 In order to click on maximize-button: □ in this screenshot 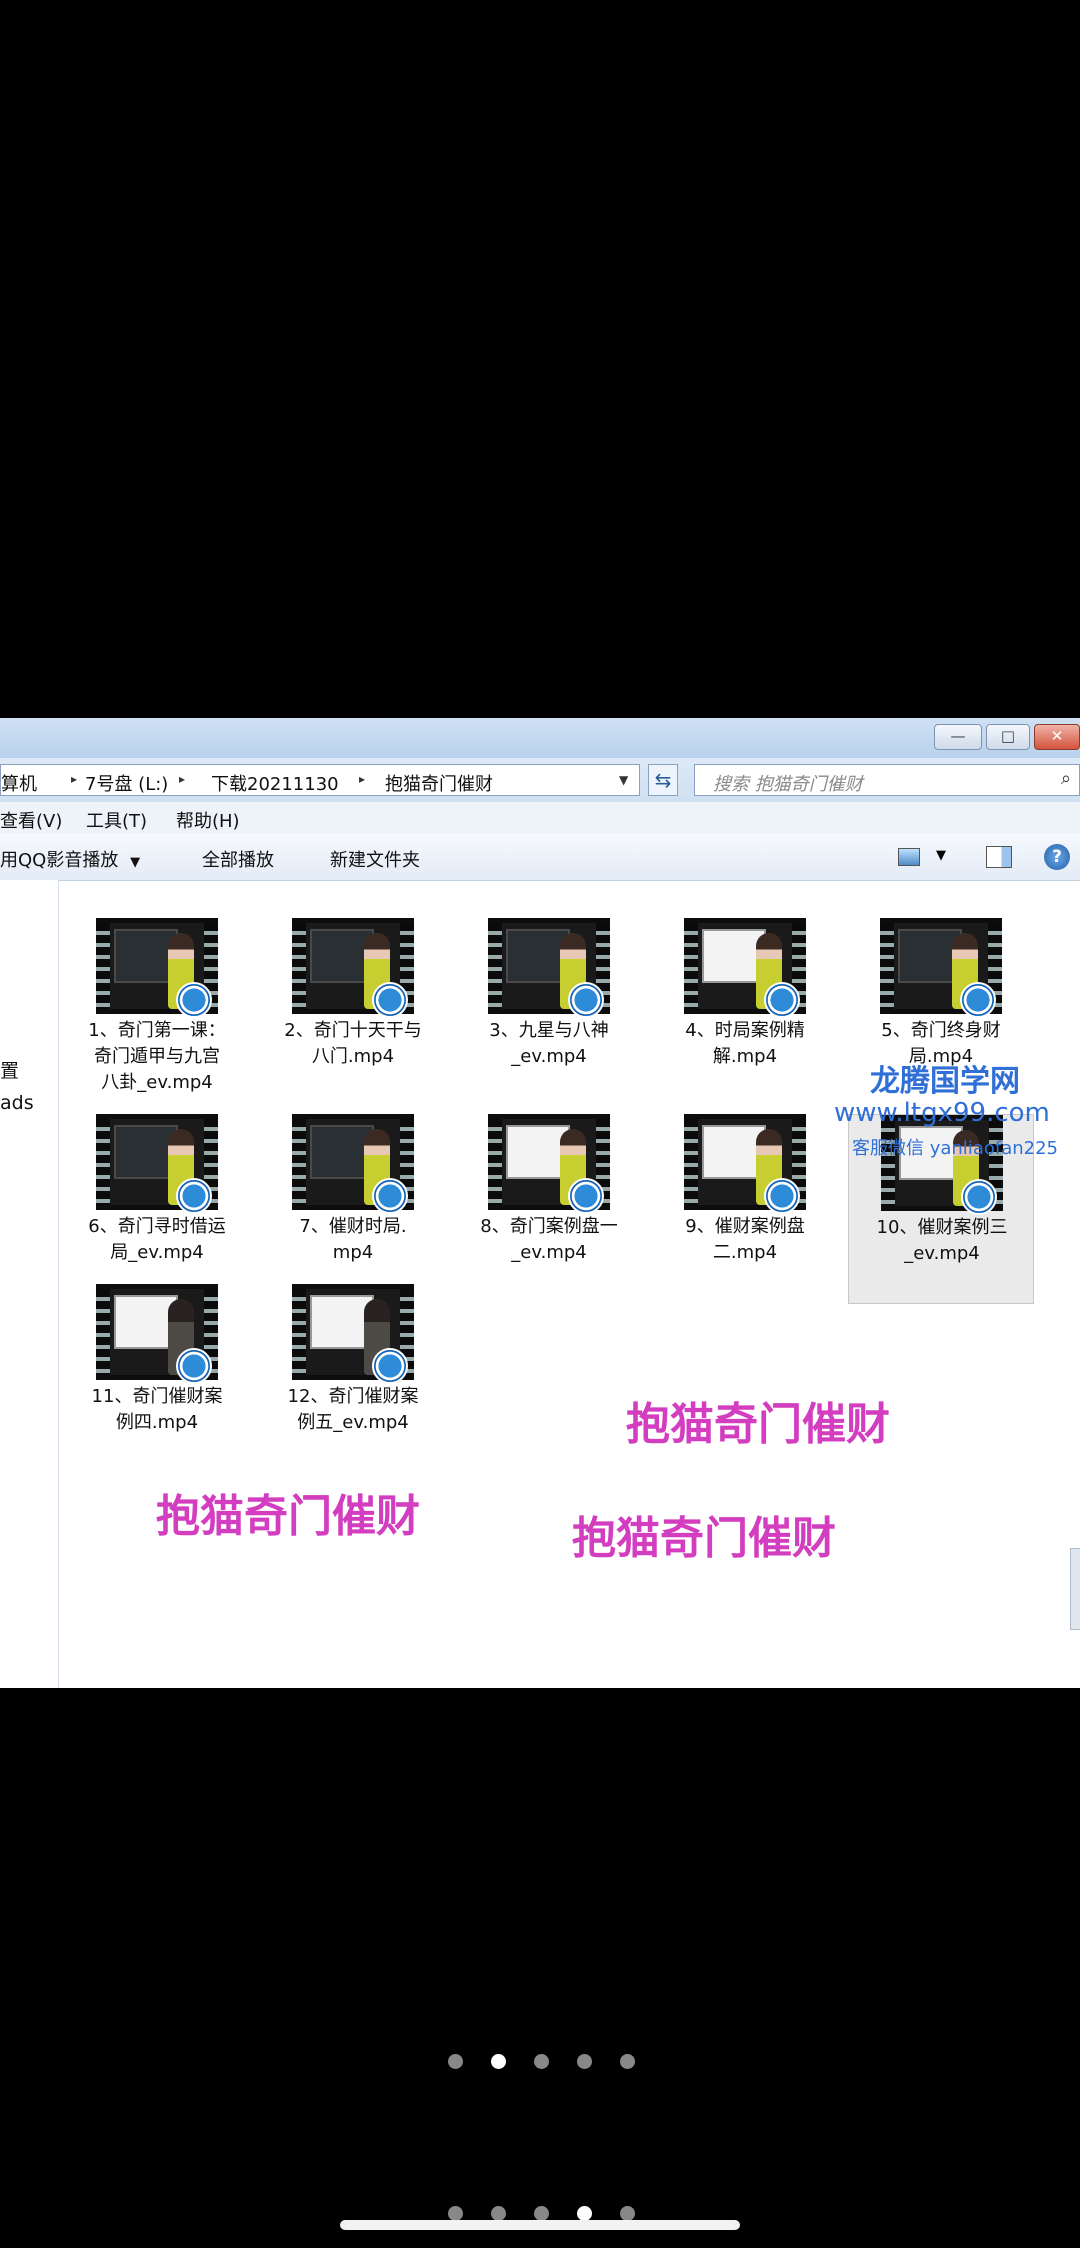, I will do `click(1008, 737)`.